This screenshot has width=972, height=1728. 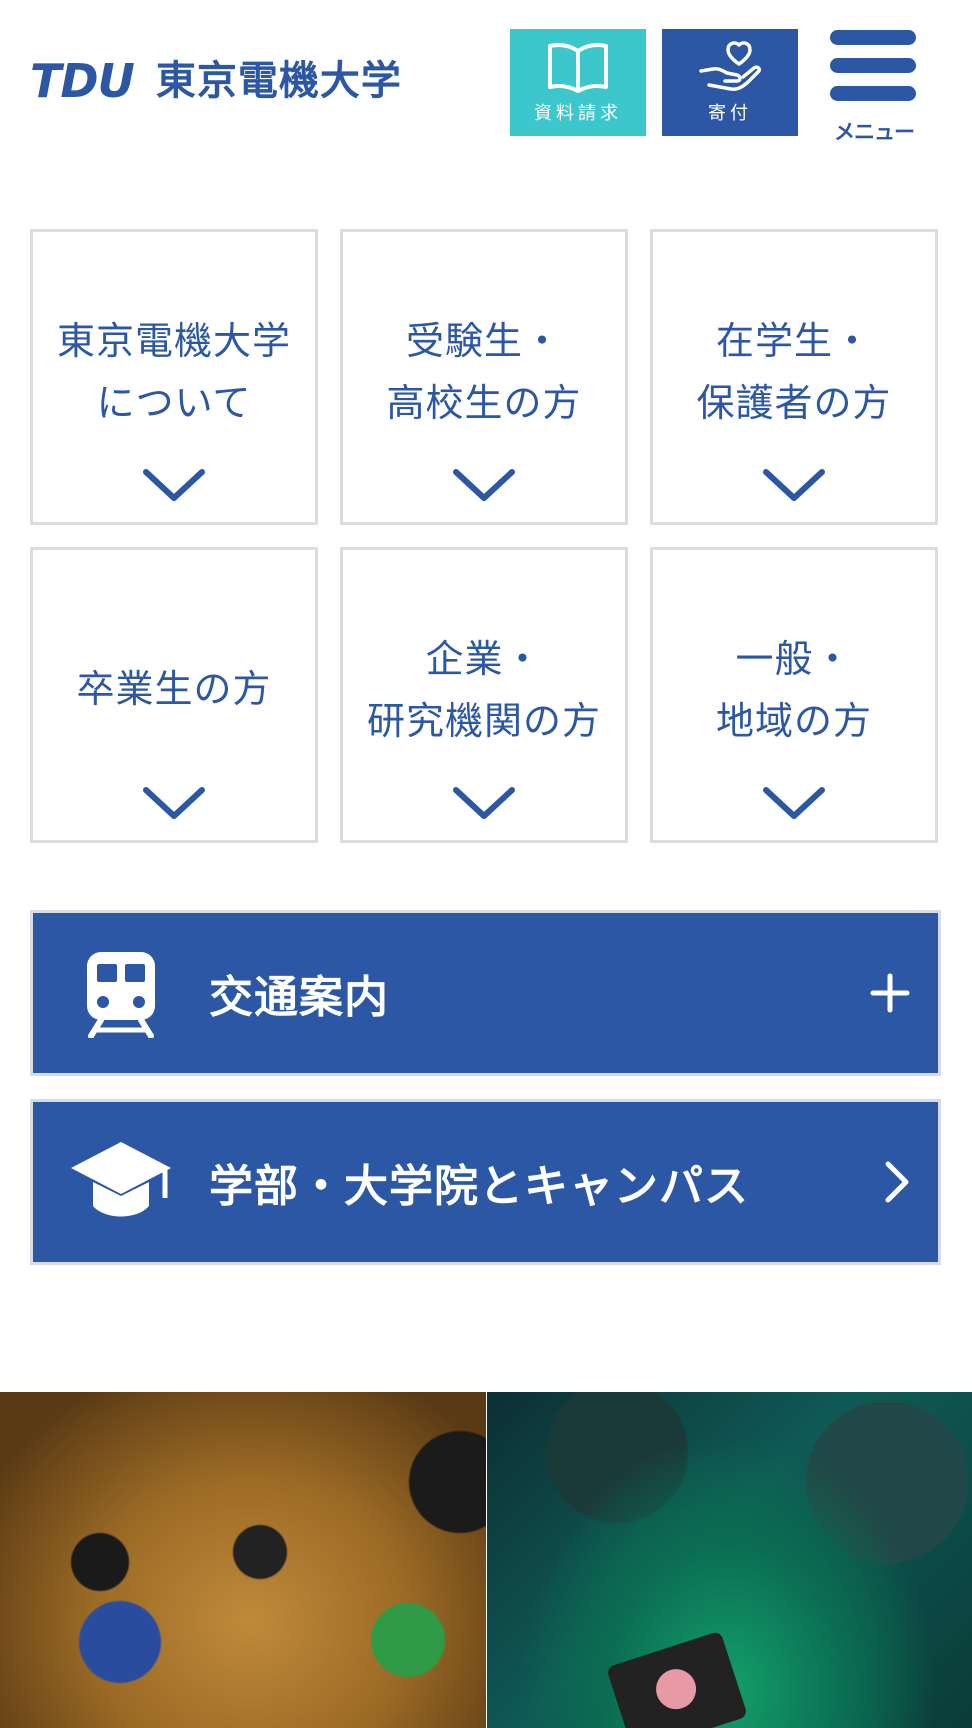 What do you see at coordinates (484, 659) in the screenshot?
I see `nav-card-line1: 企業・` at bounding box center [484, 659].